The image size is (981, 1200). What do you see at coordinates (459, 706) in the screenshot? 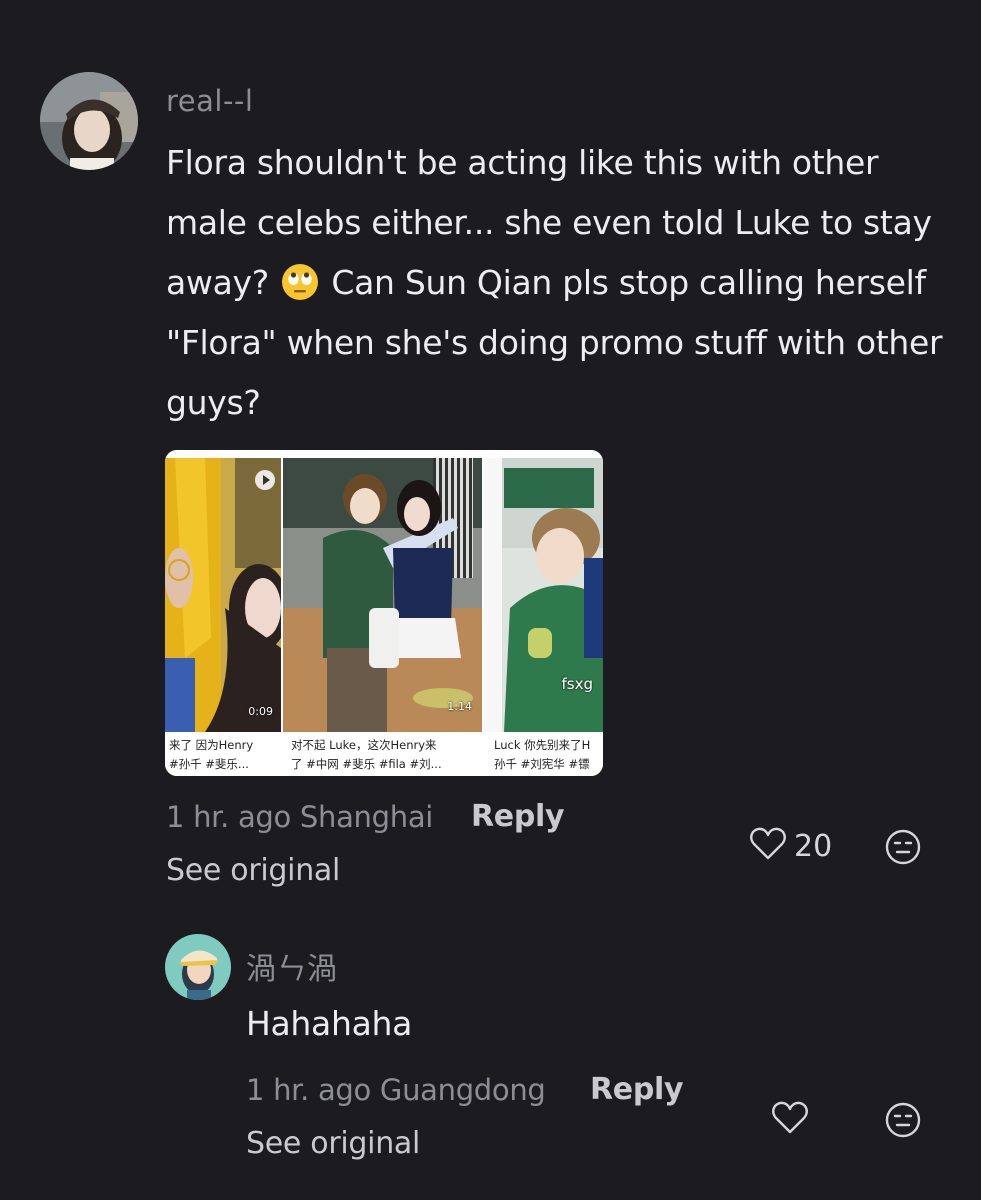
I see `video-duration: 1:14` at bounding box center [459, 706].